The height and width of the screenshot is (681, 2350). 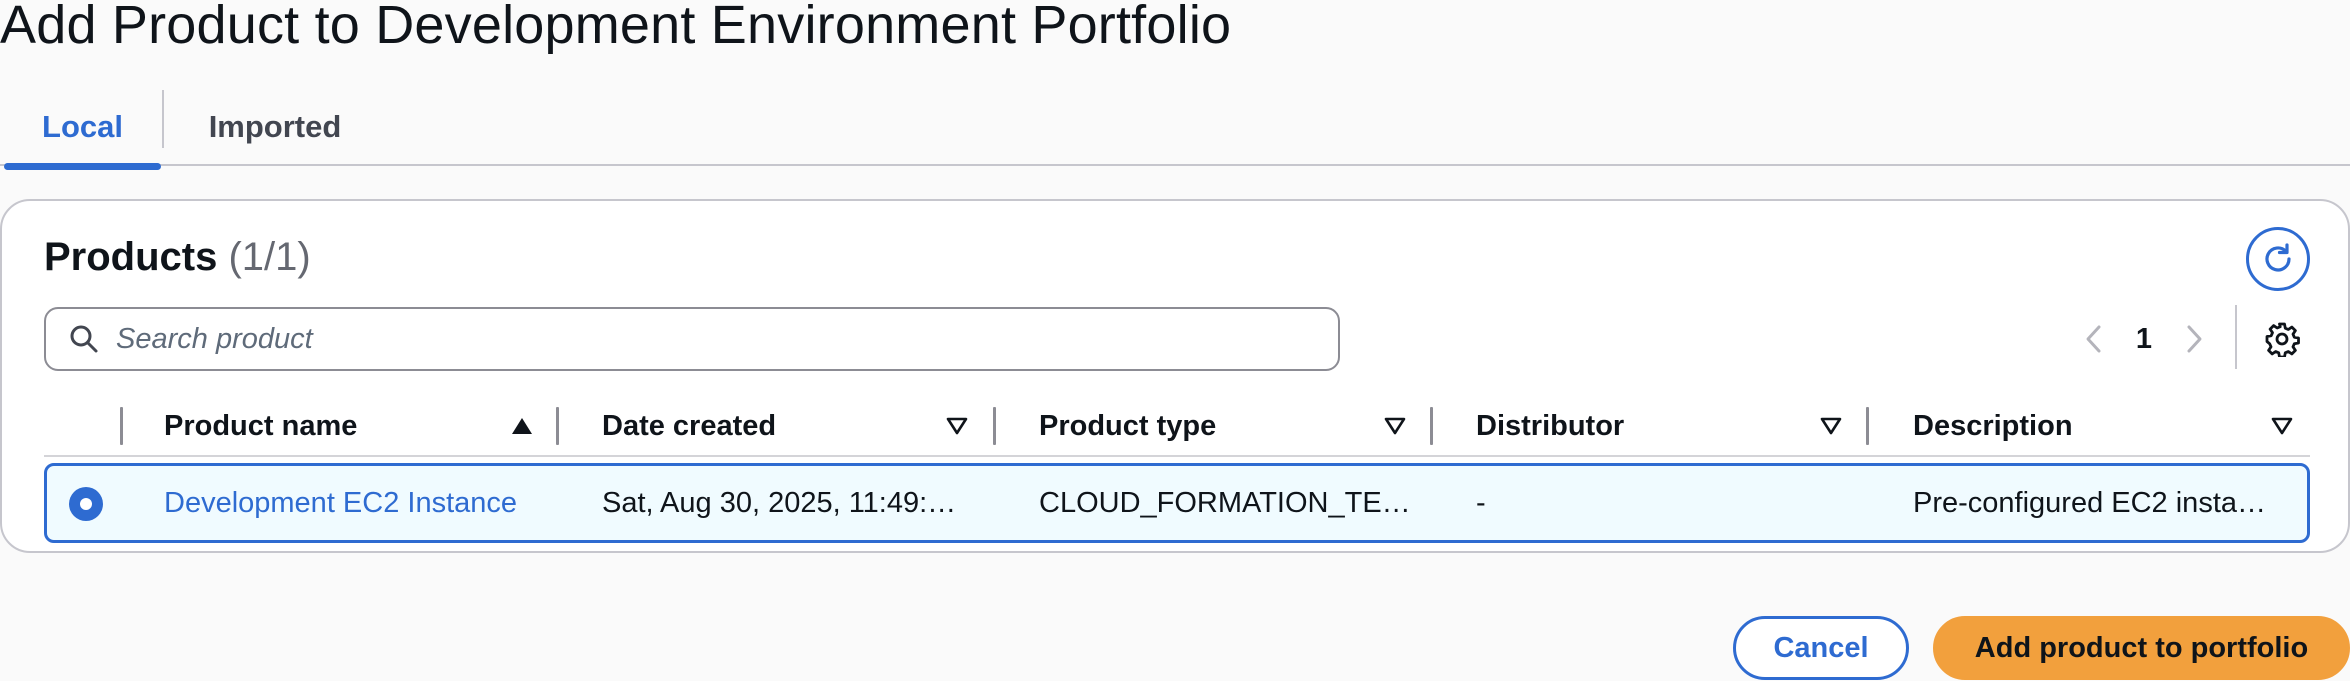 I want to click on refresh-icon, so click(x=2278, y=257).